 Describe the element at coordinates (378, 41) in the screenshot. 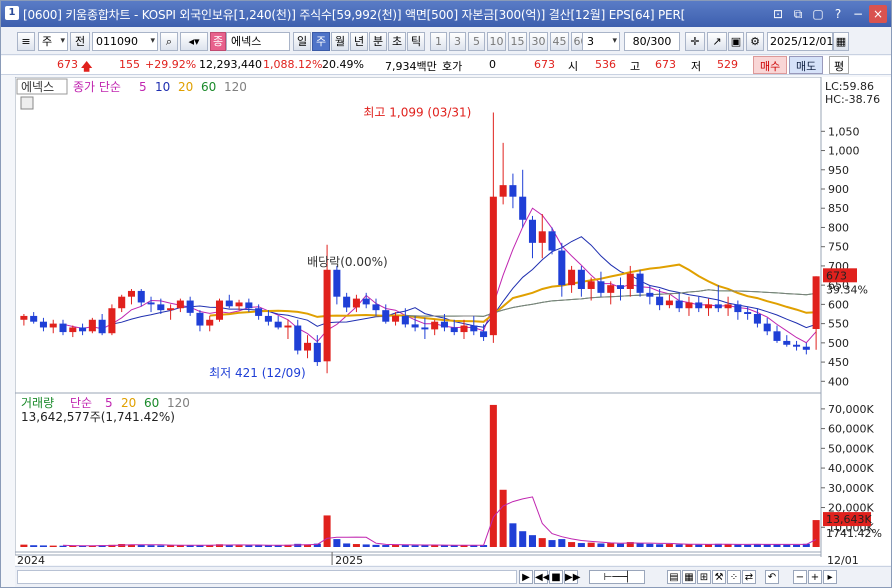

I see `period-tab: 분` at that location.